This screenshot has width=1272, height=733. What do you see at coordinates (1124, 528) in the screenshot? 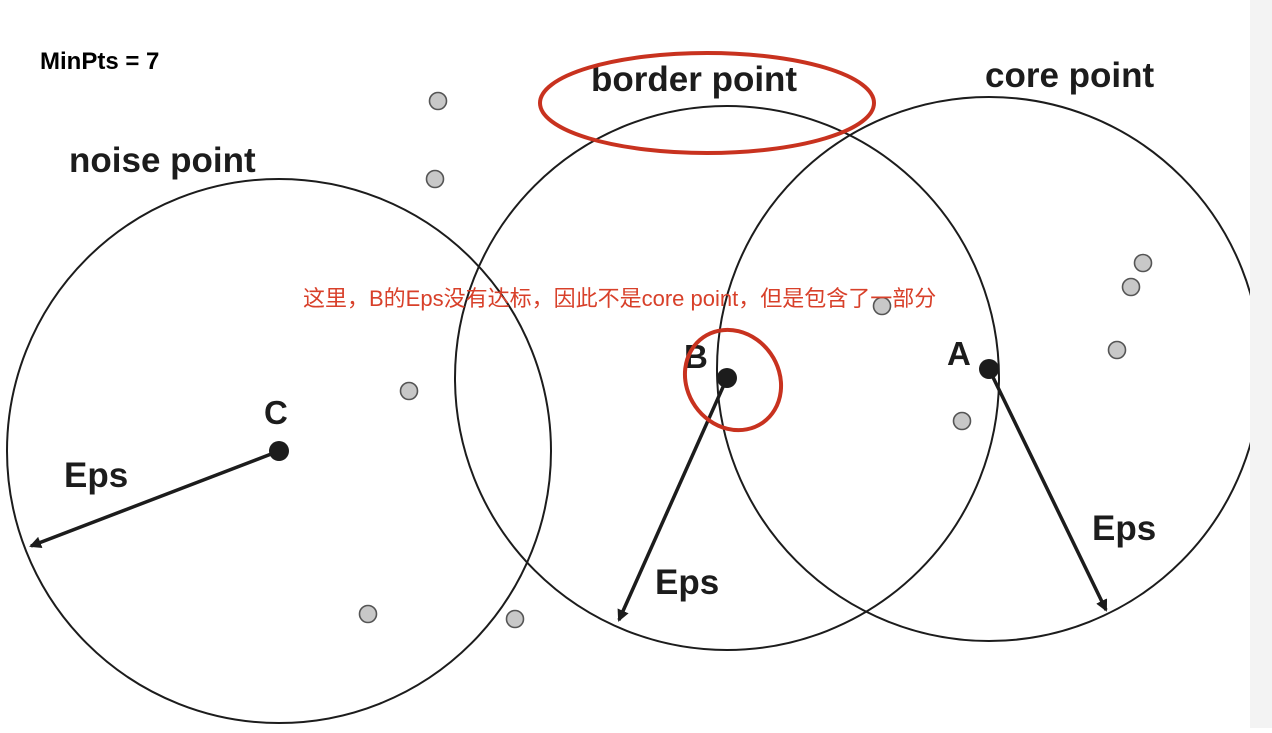
I see `eps-label-a: Eps` at bounding box center [1124, 528].